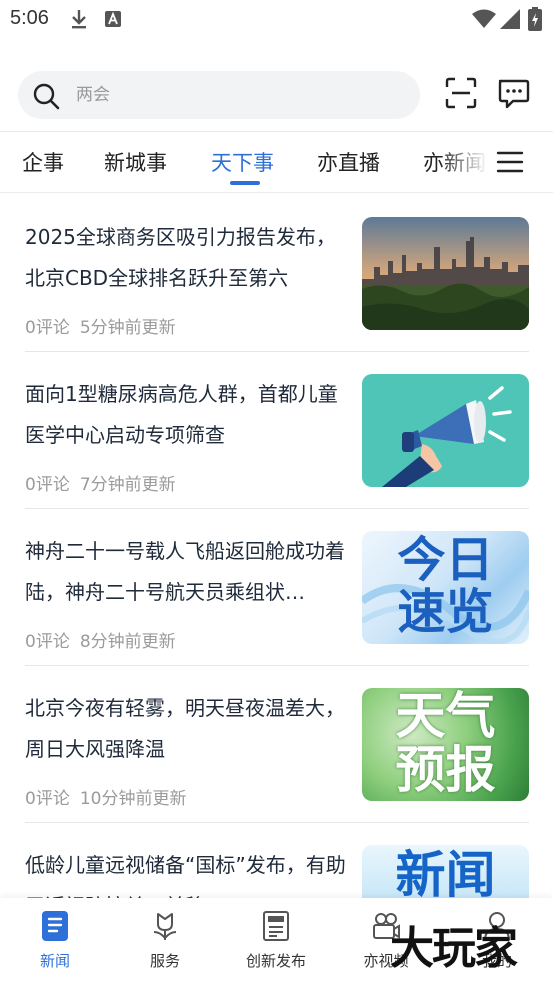  Describe the element at coordinates (113, 19) in the screenshot. I see `app-notification-icon` at that location.